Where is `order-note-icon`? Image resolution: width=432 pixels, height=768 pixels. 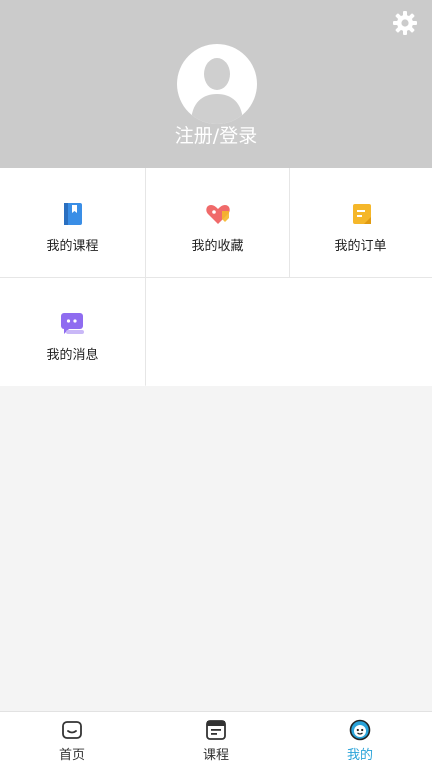 order-note-icon is located at coordinates (362, 214).